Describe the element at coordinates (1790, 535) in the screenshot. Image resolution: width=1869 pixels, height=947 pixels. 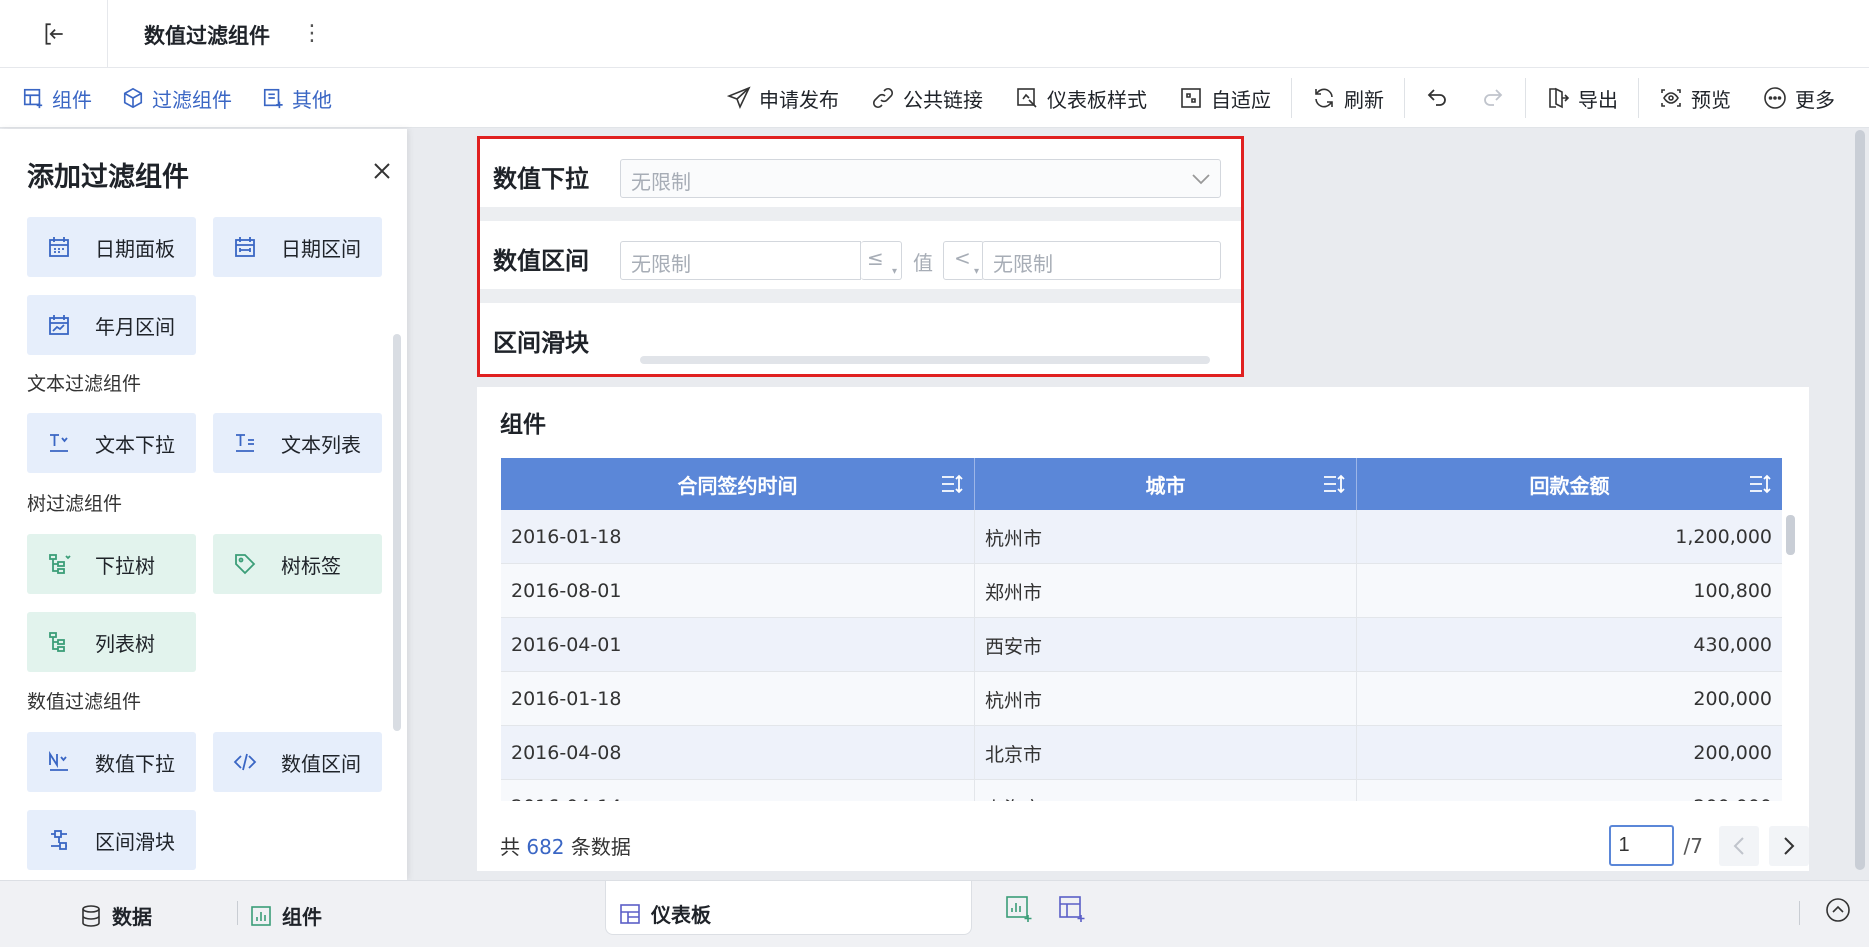
I see `table-scroll-thumb` at that location.